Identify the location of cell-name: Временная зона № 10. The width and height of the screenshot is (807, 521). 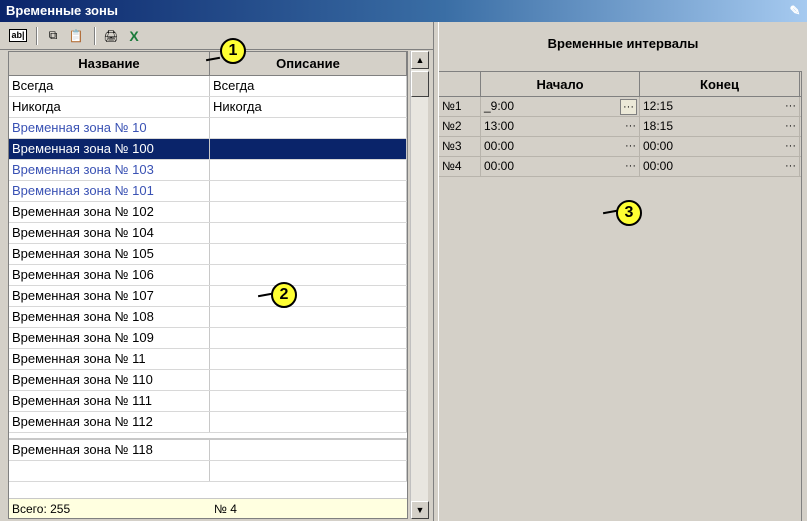
(109, 128).